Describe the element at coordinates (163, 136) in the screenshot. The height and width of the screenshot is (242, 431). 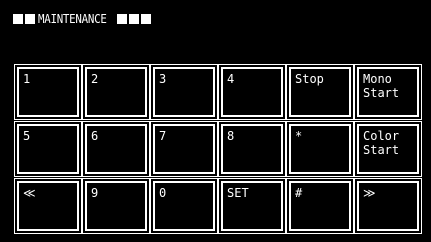
I see `key-label: 7` at that location.